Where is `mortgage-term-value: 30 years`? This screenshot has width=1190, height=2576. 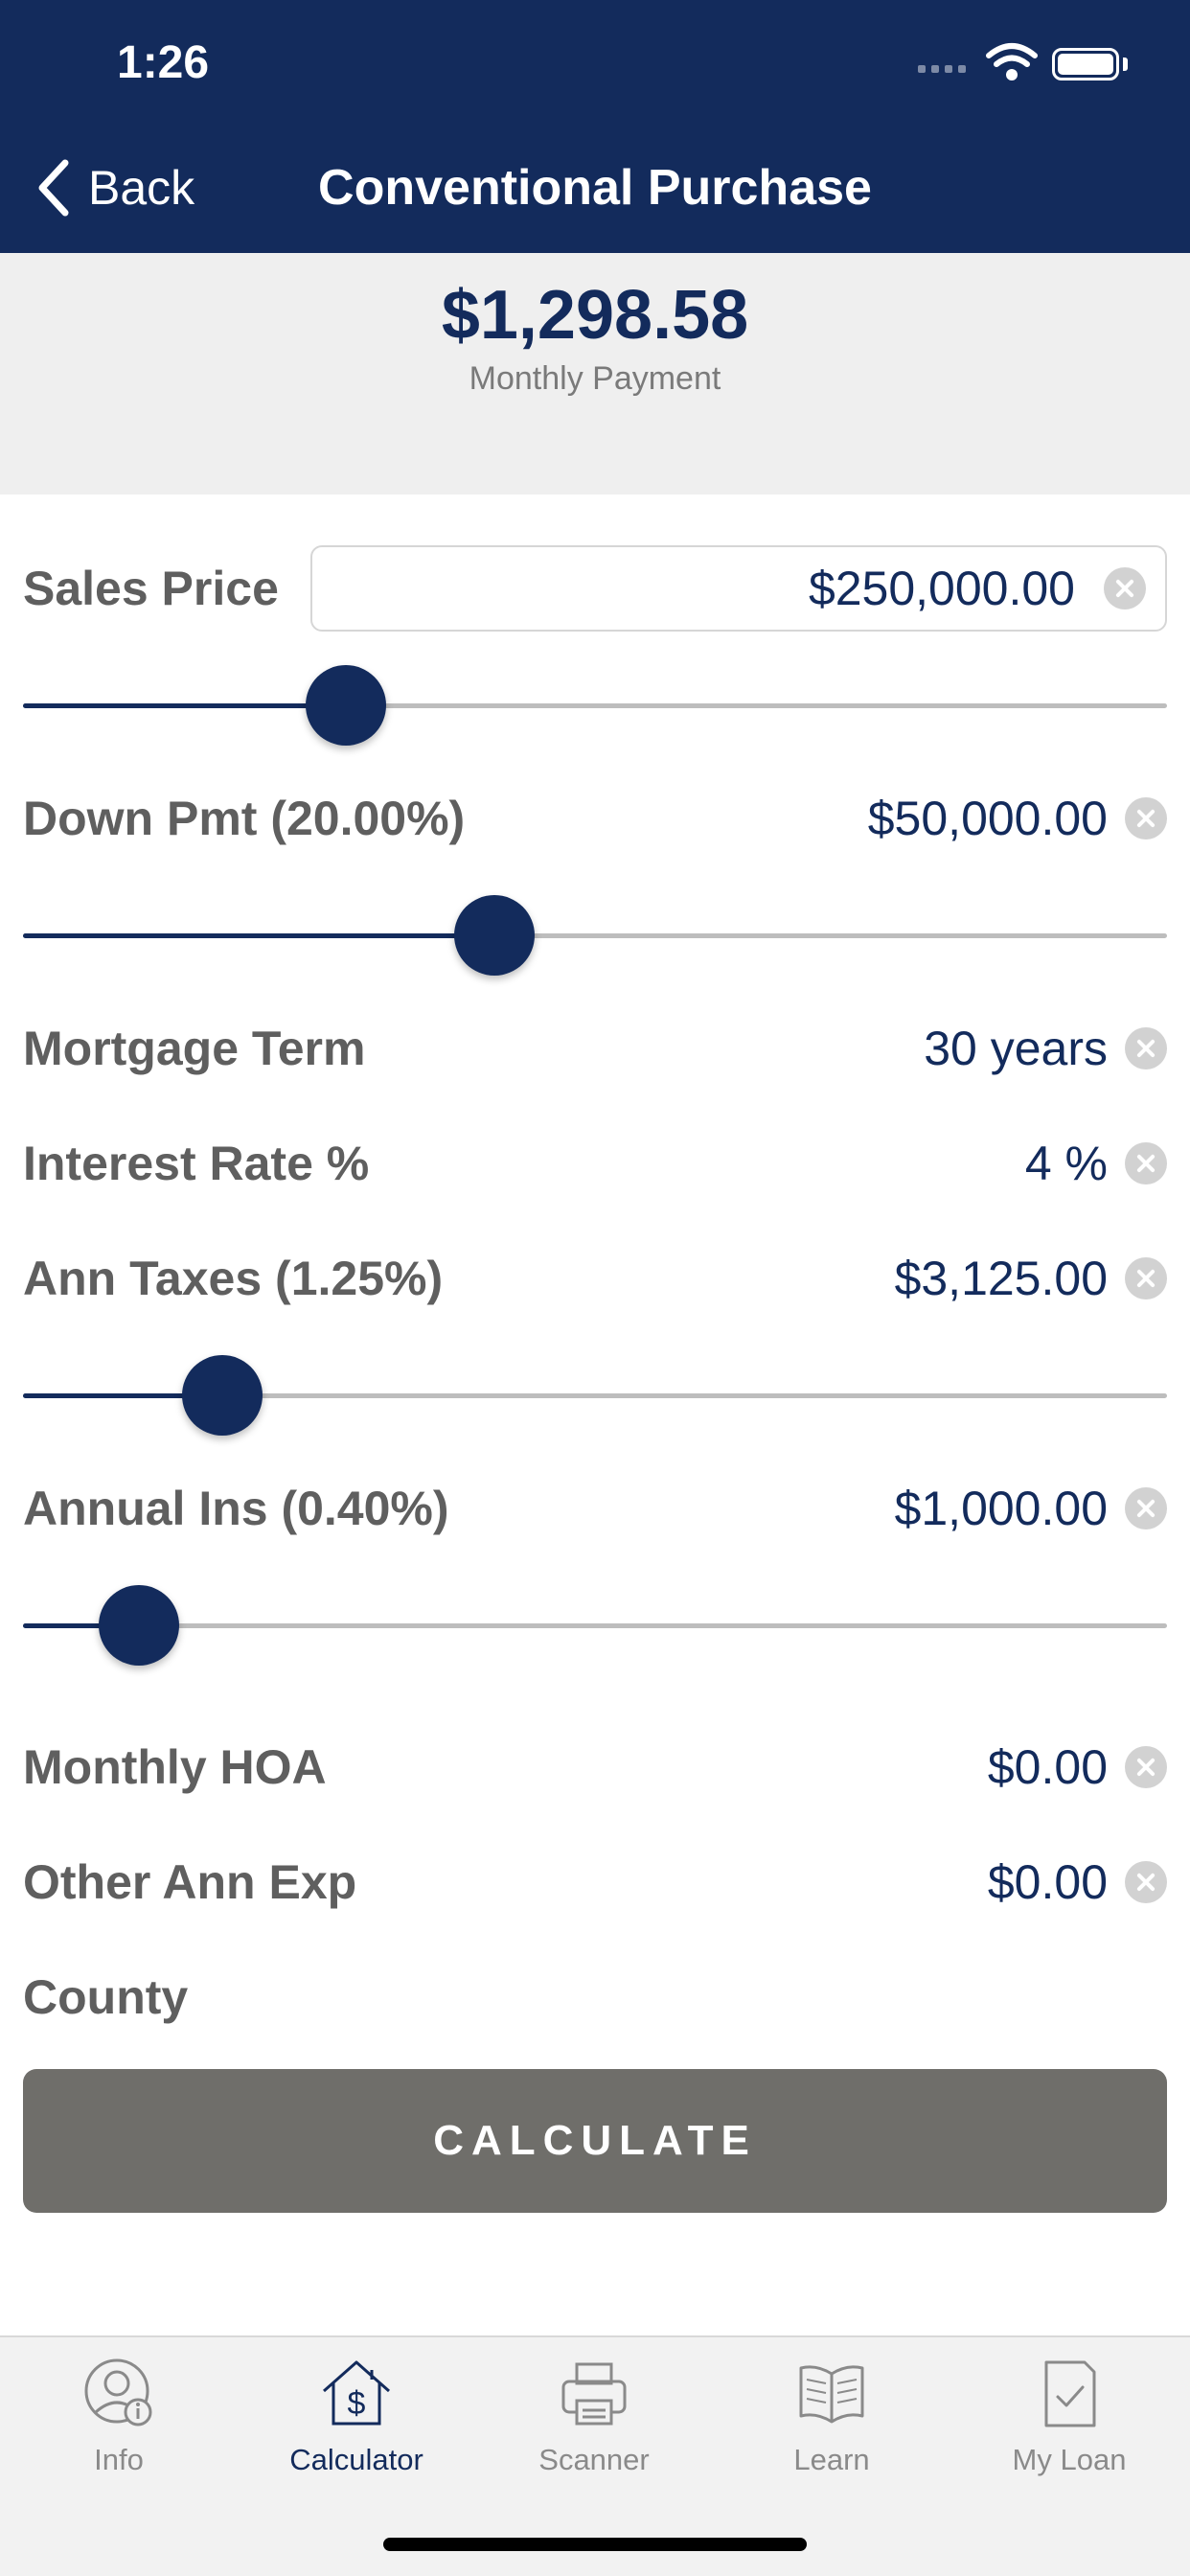 mortgage-term-value: 30 years is located at coordinates (1016, 1048).